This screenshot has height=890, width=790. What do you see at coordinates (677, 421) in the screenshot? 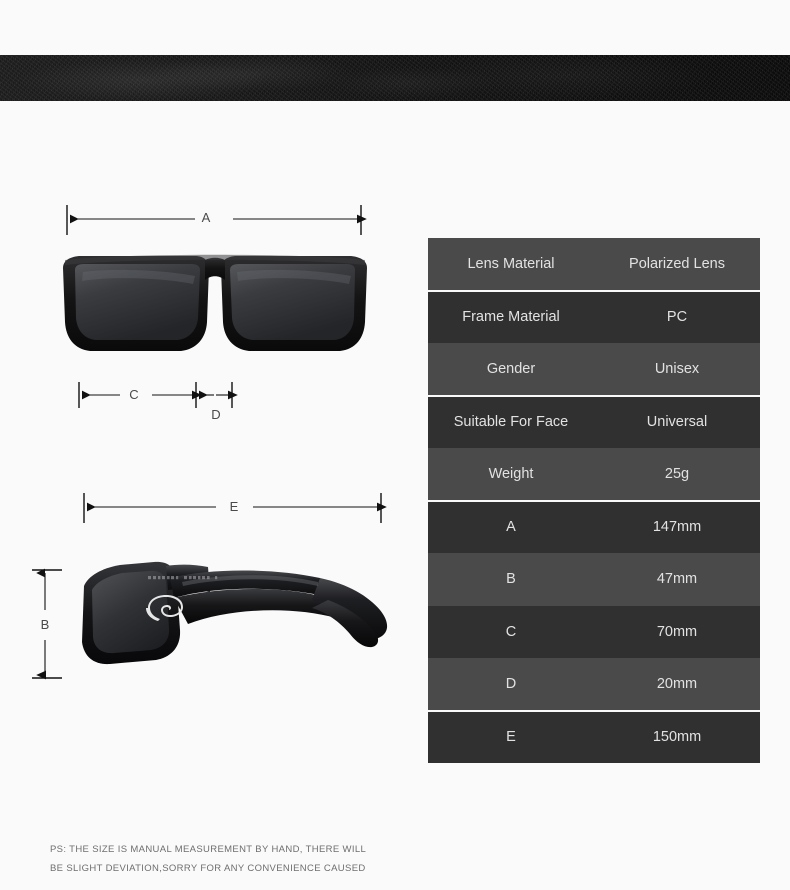
I see `spec-value: Universal` at bounding box center [677, 421].